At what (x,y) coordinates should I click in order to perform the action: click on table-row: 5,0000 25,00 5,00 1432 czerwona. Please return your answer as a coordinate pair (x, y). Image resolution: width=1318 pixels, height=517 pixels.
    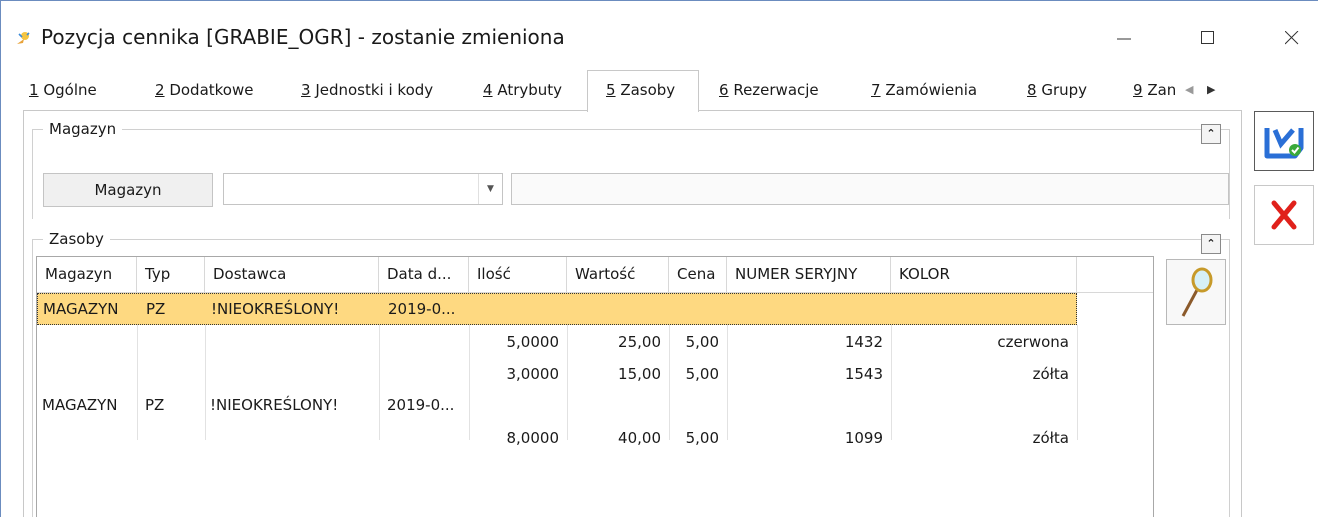
    Looking at the image, I should click on (557, 343).